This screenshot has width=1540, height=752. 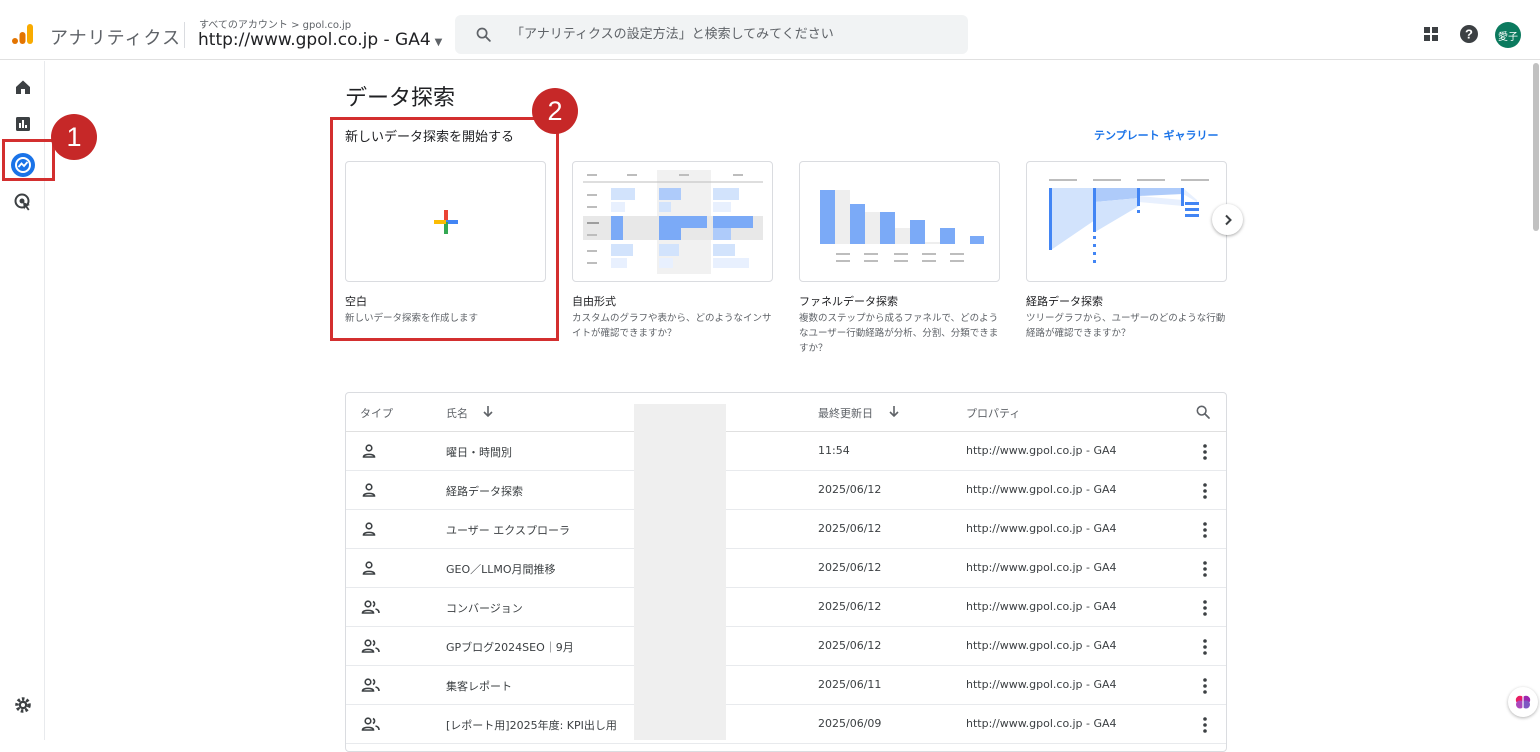 What do you see at coordinates (457, 413) in the screenshot?
I see `column-header-name: 氏名` at bounding box center [457, 413].